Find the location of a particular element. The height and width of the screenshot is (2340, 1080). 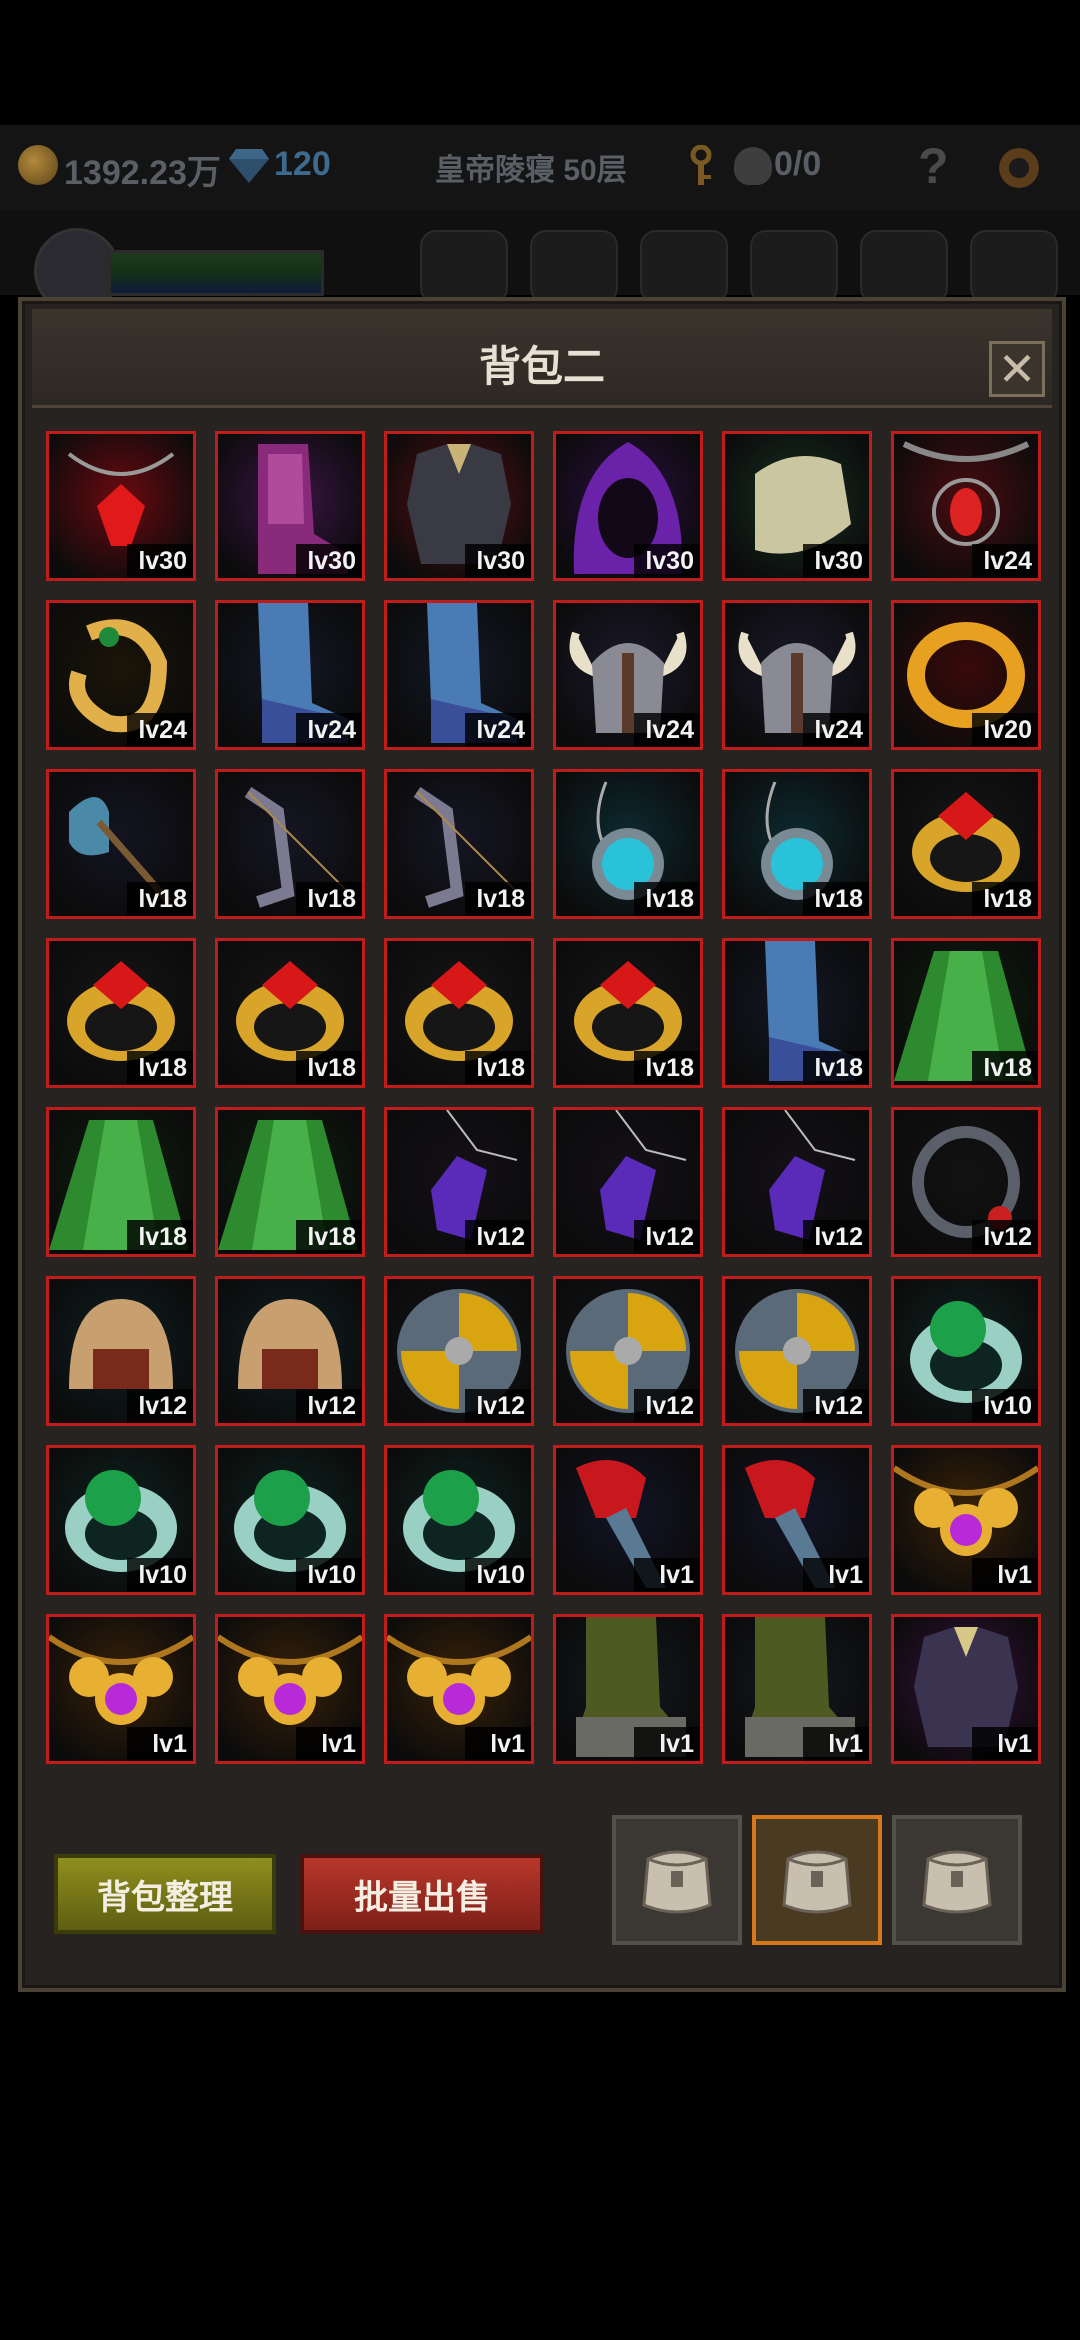

inventory-slot: lv20 is located at coordinates (966, 675).